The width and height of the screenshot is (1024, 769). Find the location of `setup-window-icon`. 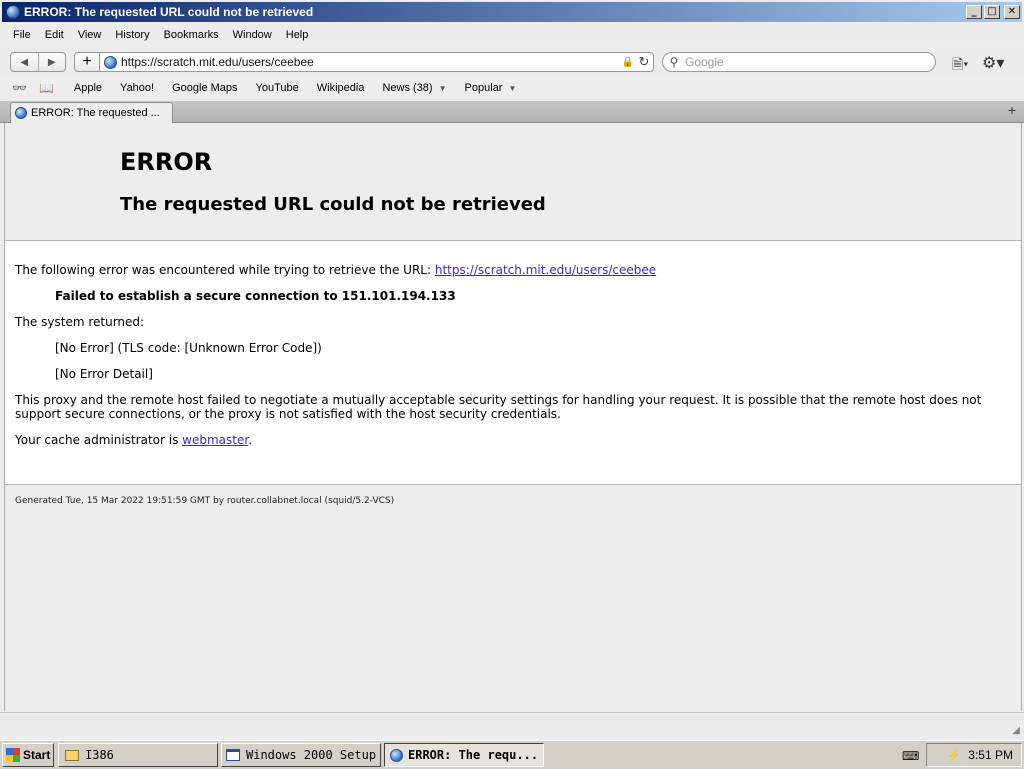

setup-window-icon is located at coordinates (233, 755).